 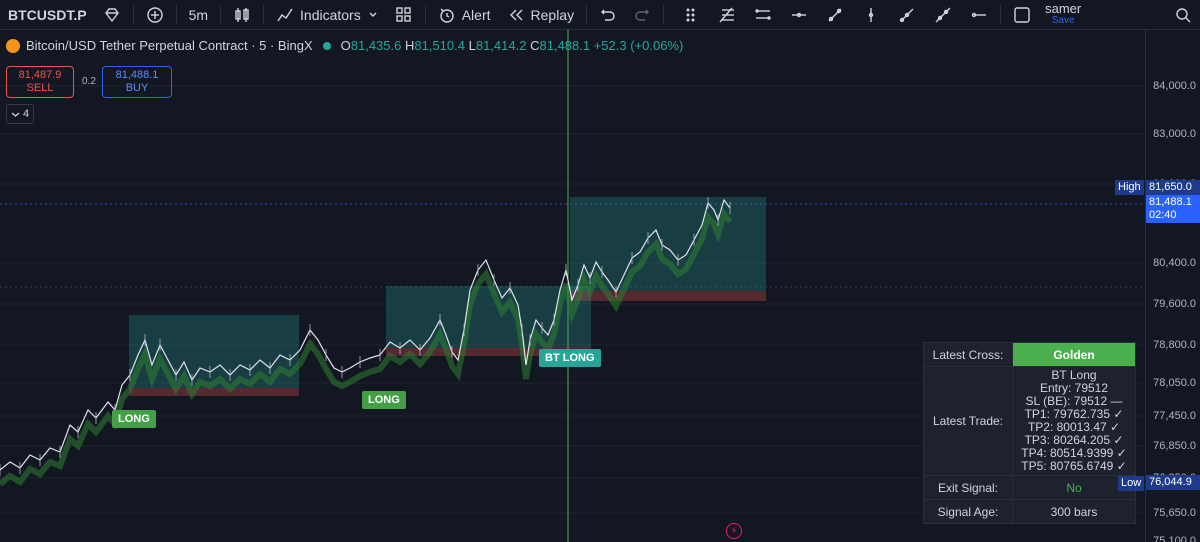 I want to click on undo-icon, so click(x=608, y=15).